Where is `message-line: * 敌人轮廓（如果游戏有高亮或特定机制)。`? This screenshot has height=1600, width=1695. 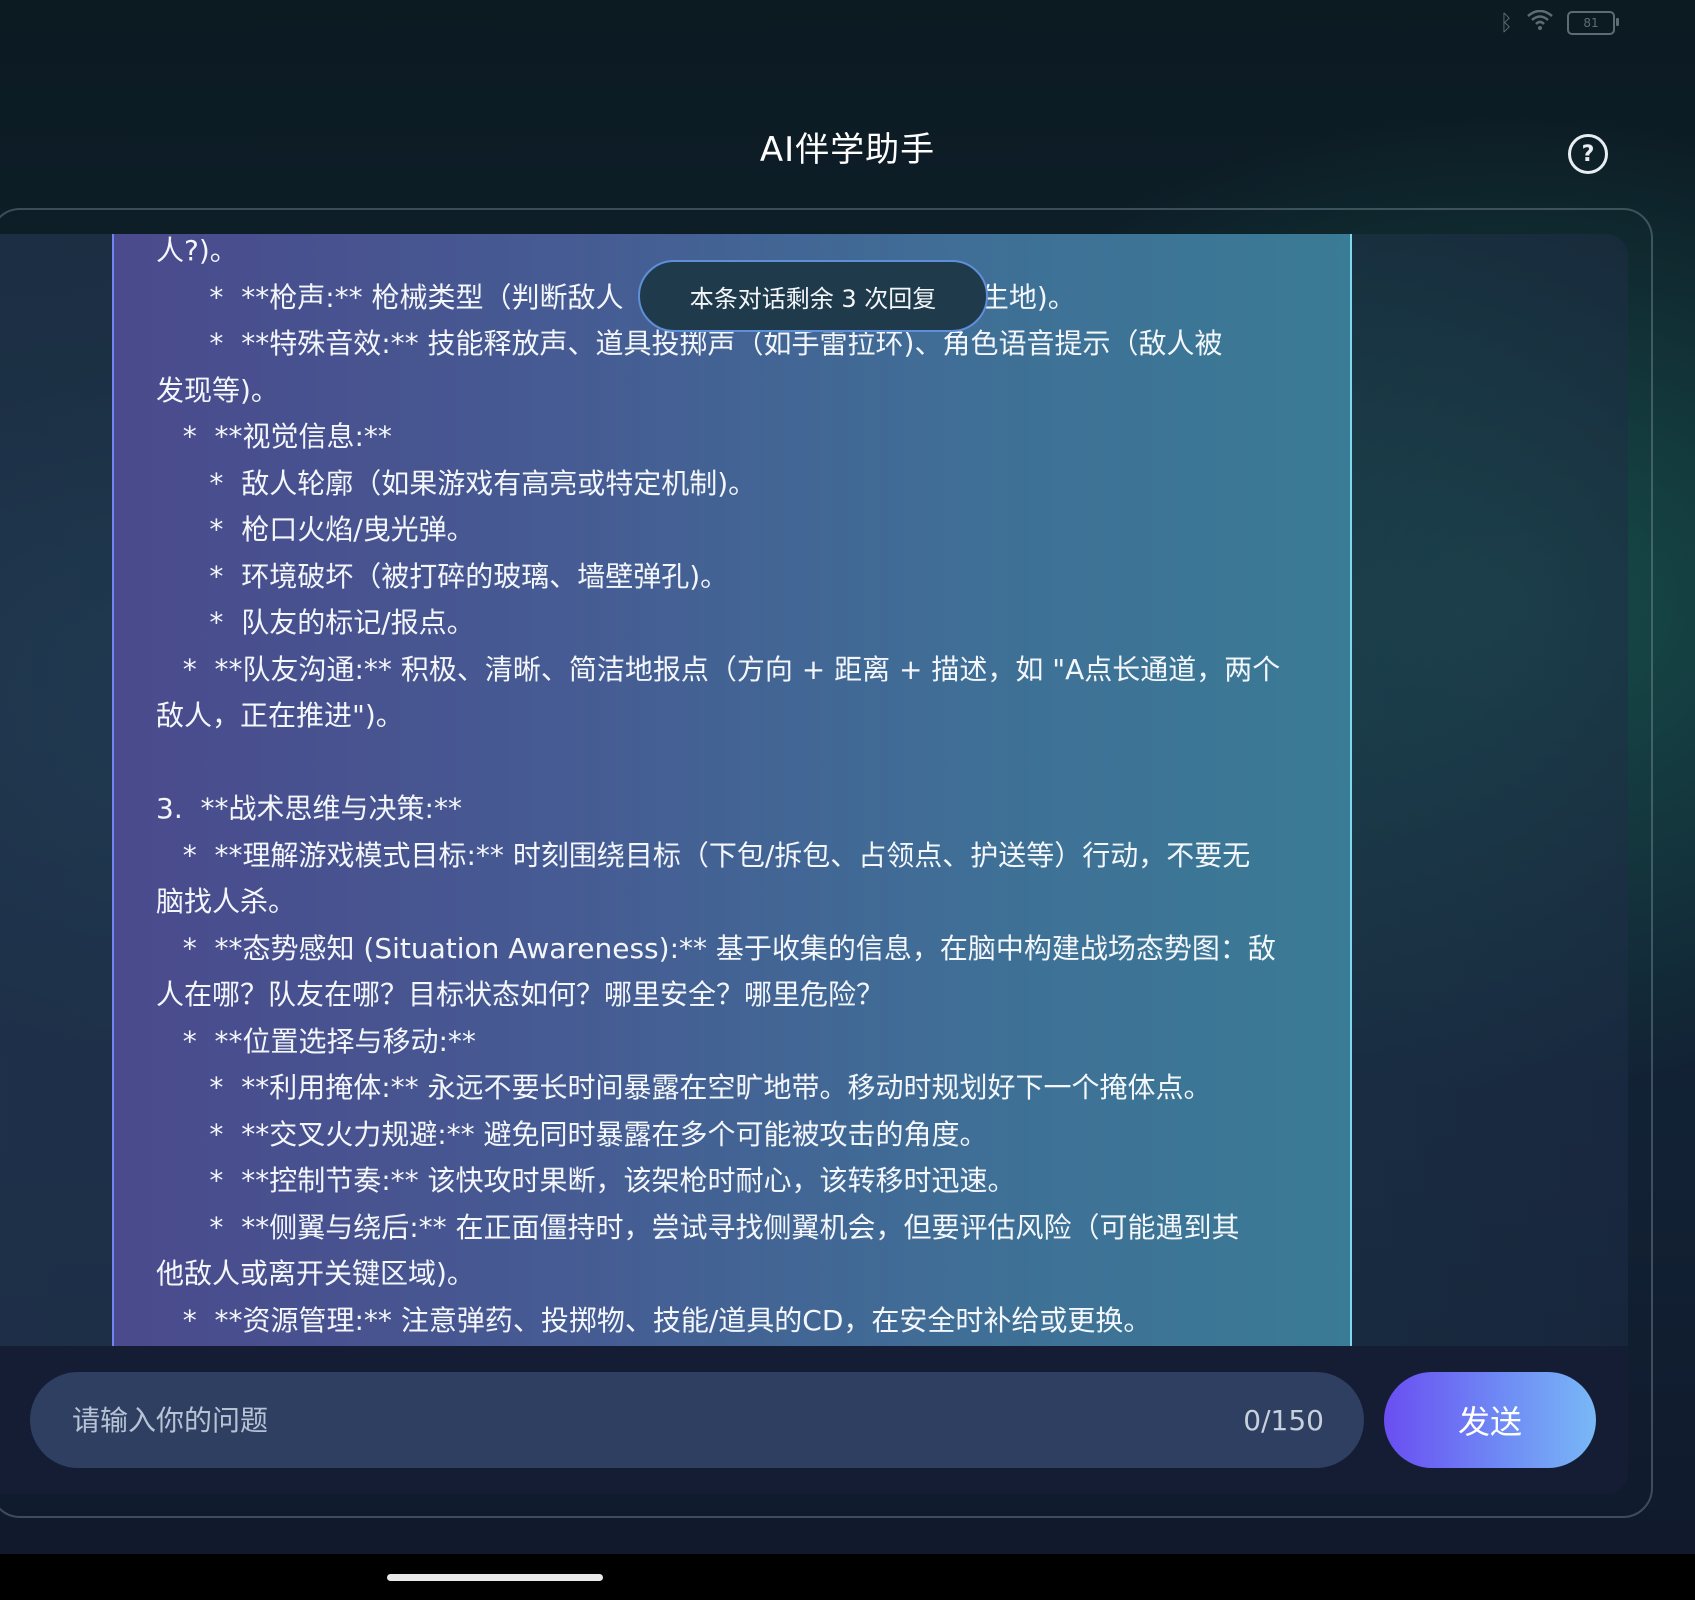
message-line: * 敌人轮廓（如果游戏有高亮或特定机制)。 is located at coordinates (456, 483).